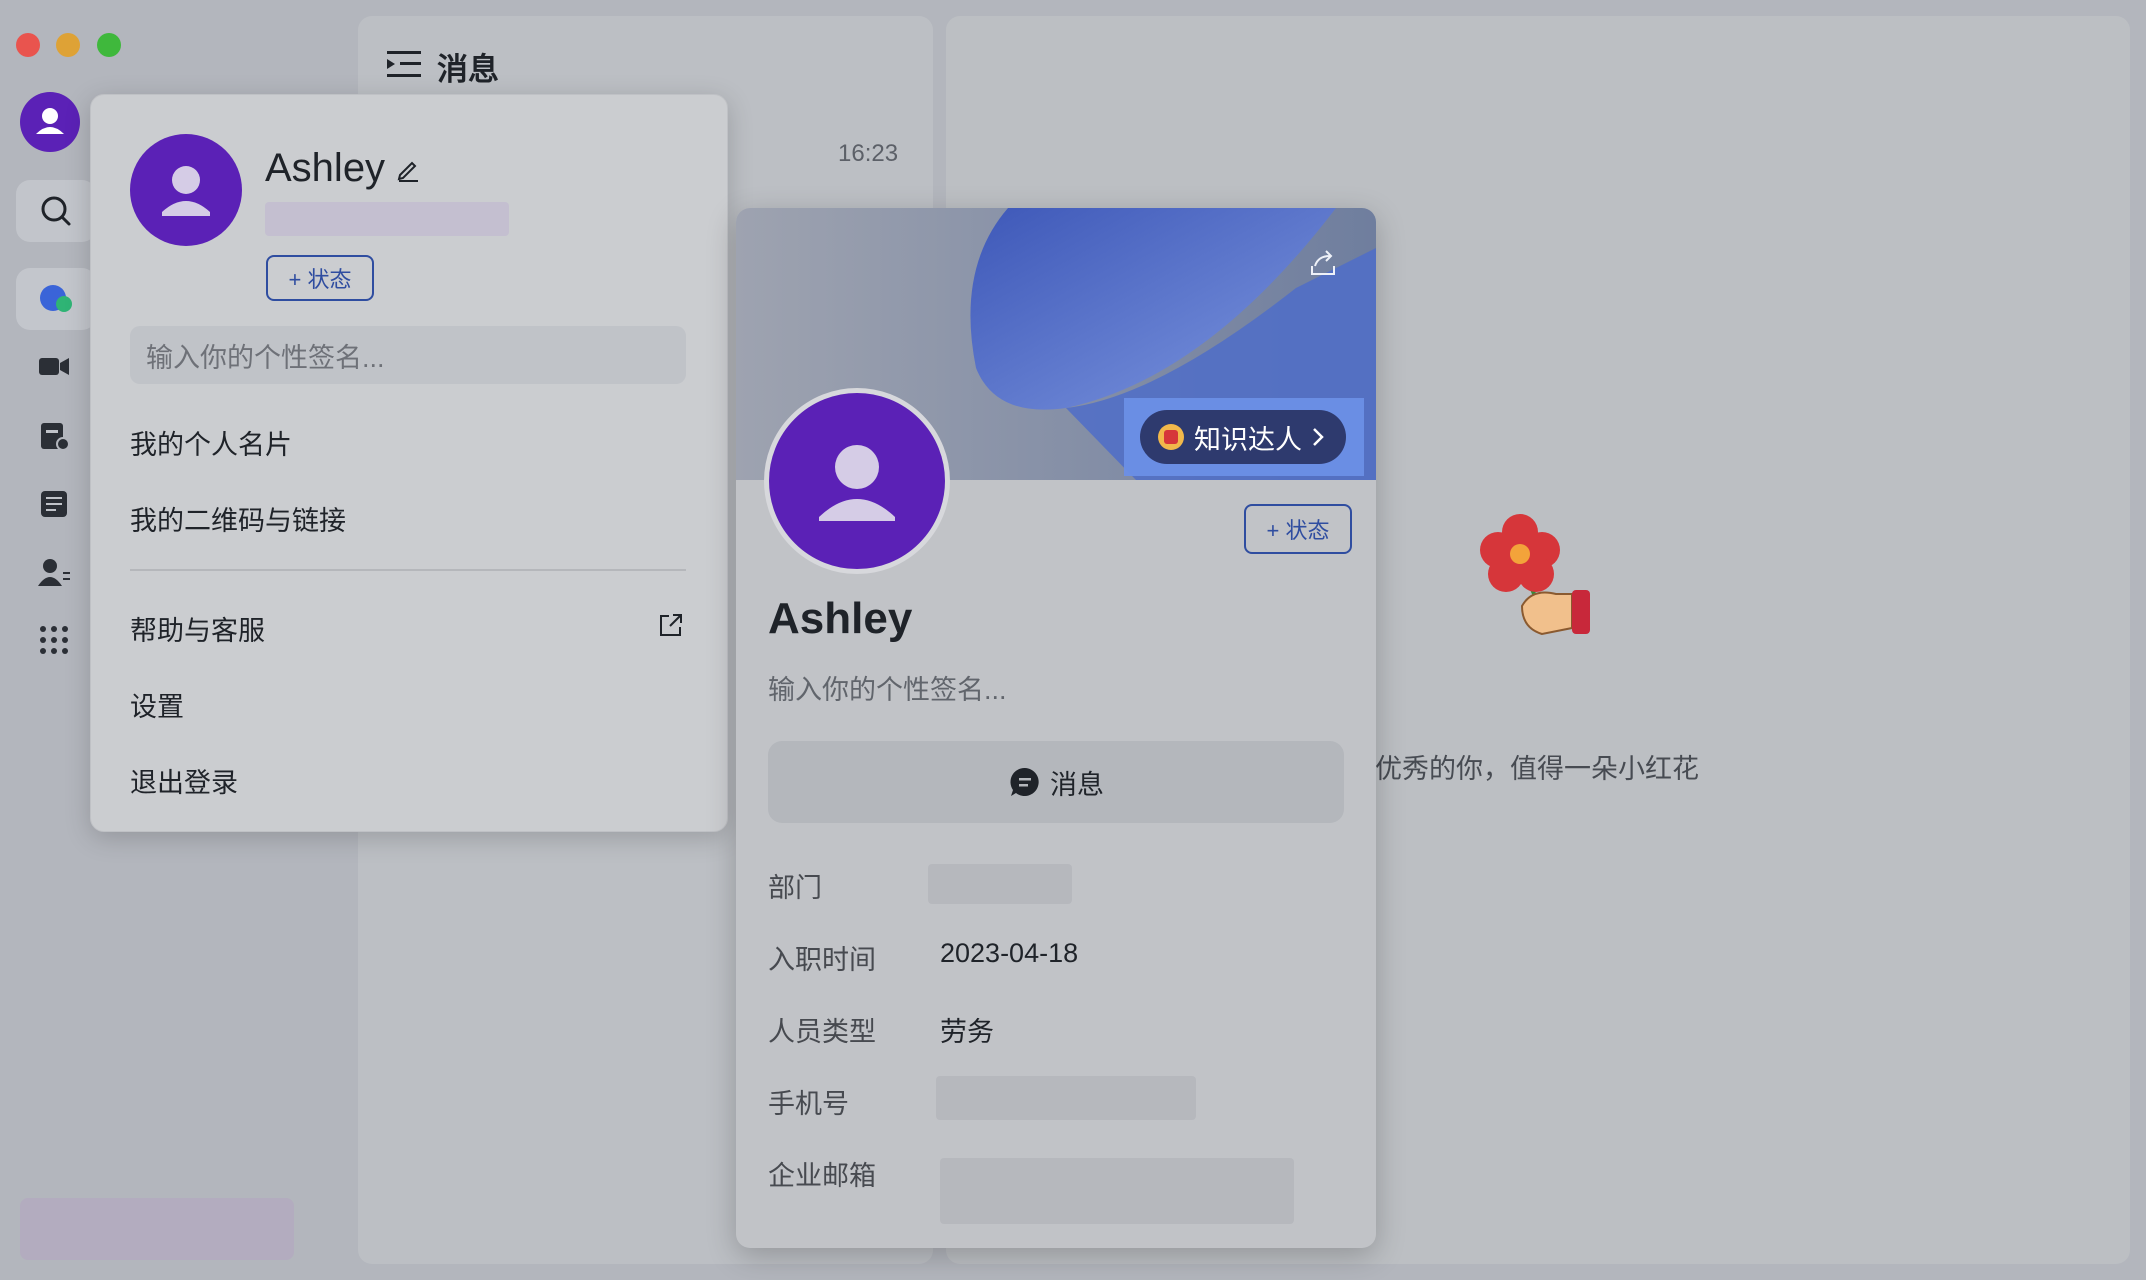  What do you see at coordinates (184, 780) in the screenshot?
I see `menu-item-logout: 退出登录` at bounding box center [184, 780].